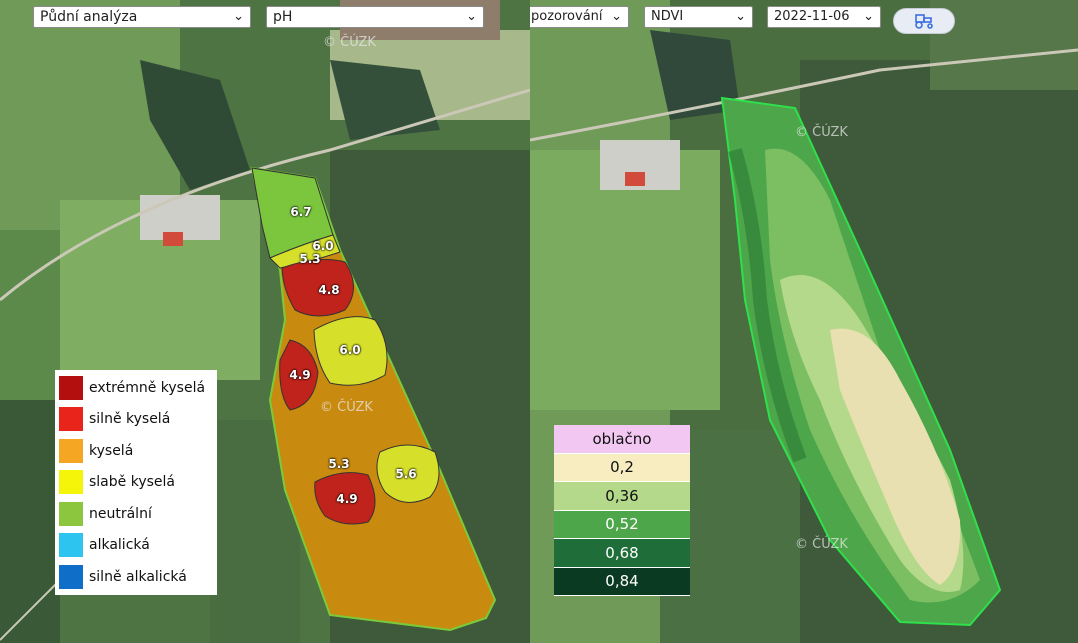  What do you see at coordinates (120, 513) in the screenshot?
I see `legend-label: neutrální` at bounding box center [120, 513].